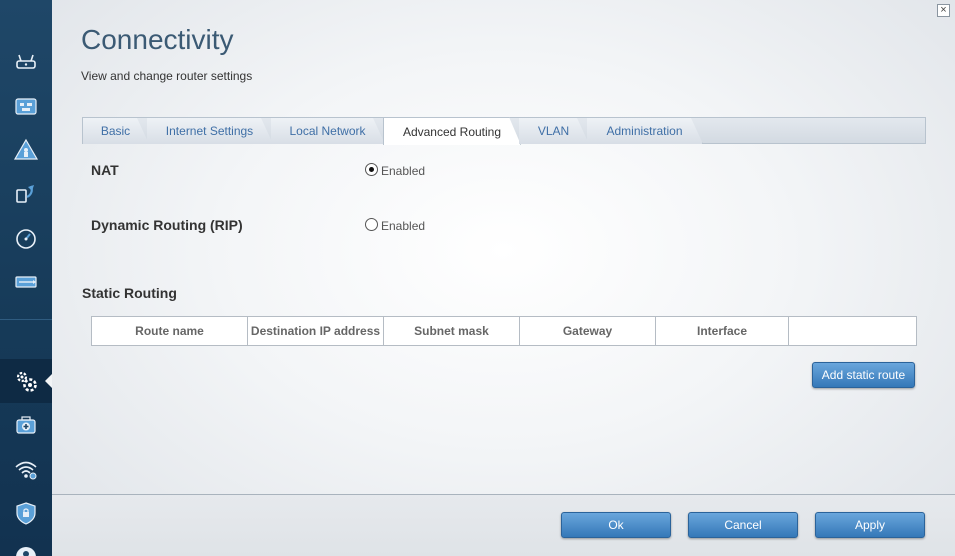  What do you see at coordinates (26, 62) in the screenshot?
I see `router-icon` at bounding box center [26, 62].